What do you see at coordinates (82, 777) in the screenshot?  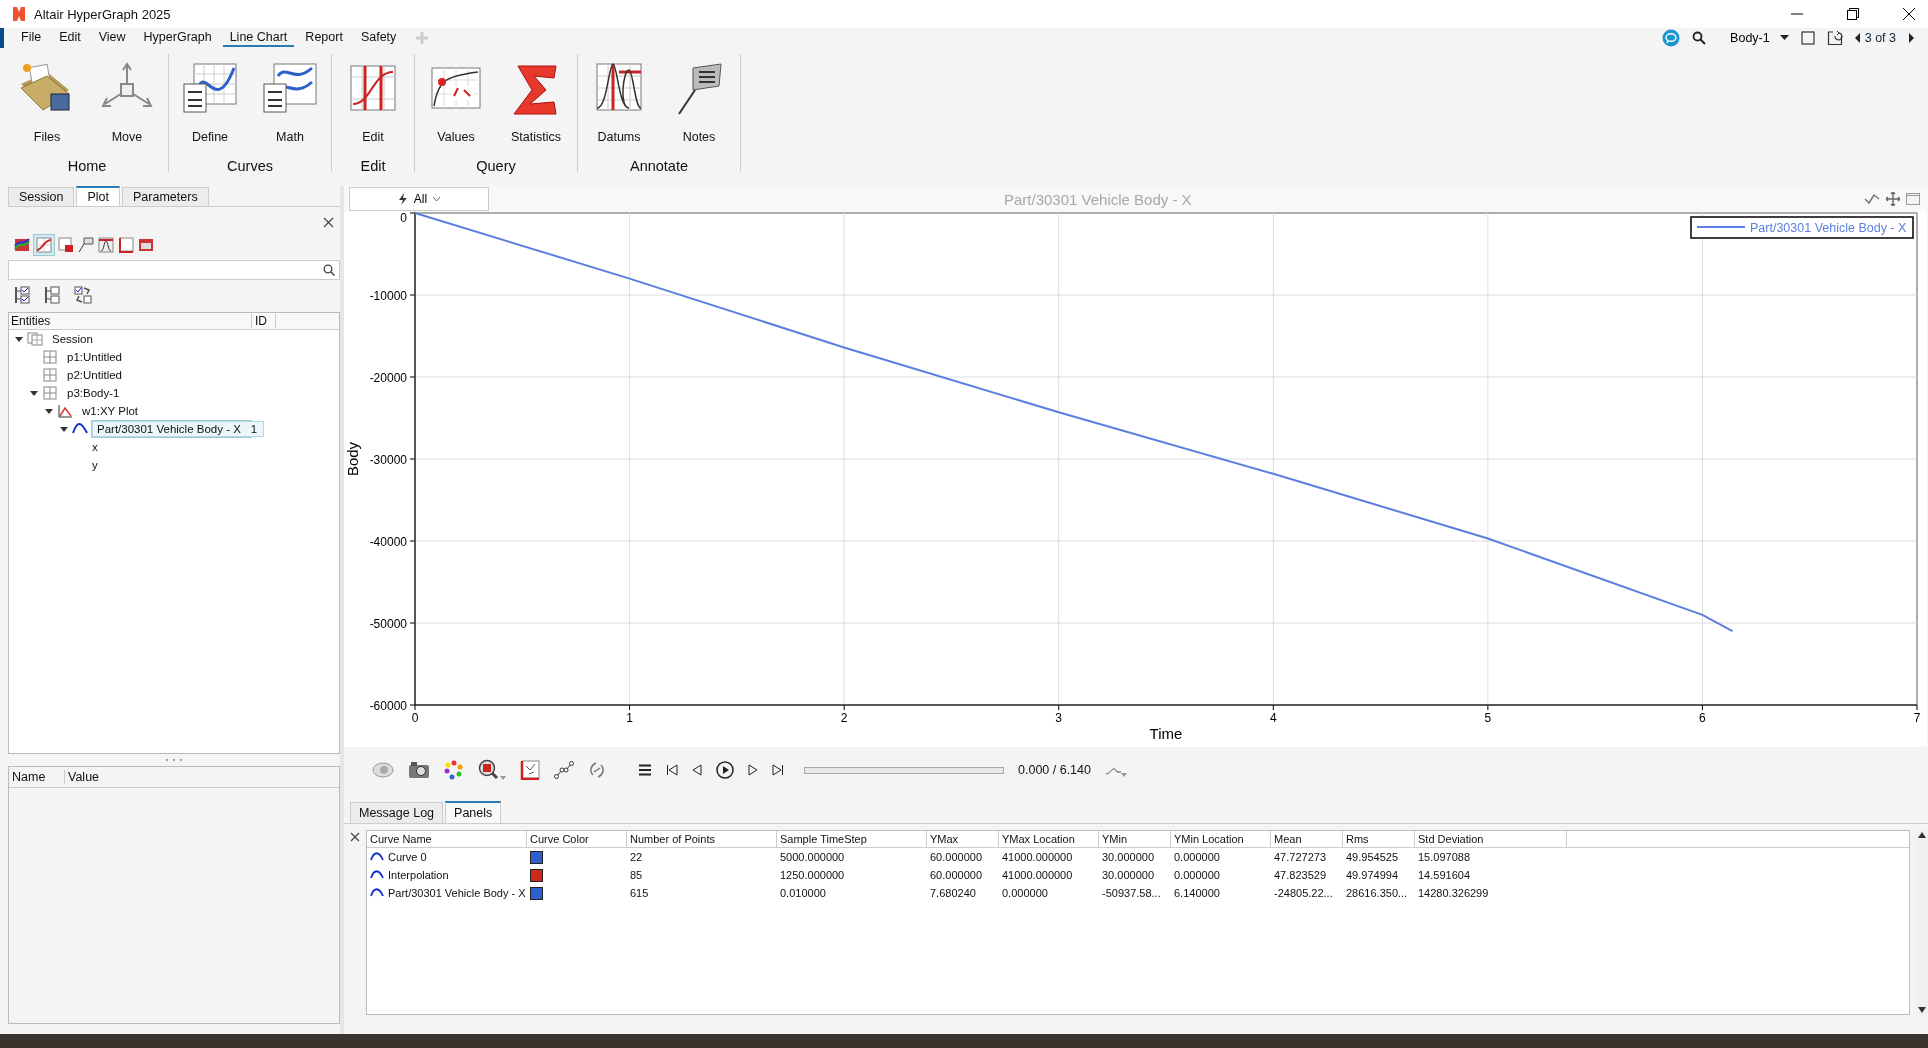 I see `column-header: Value` at bounding box center [82, 777].